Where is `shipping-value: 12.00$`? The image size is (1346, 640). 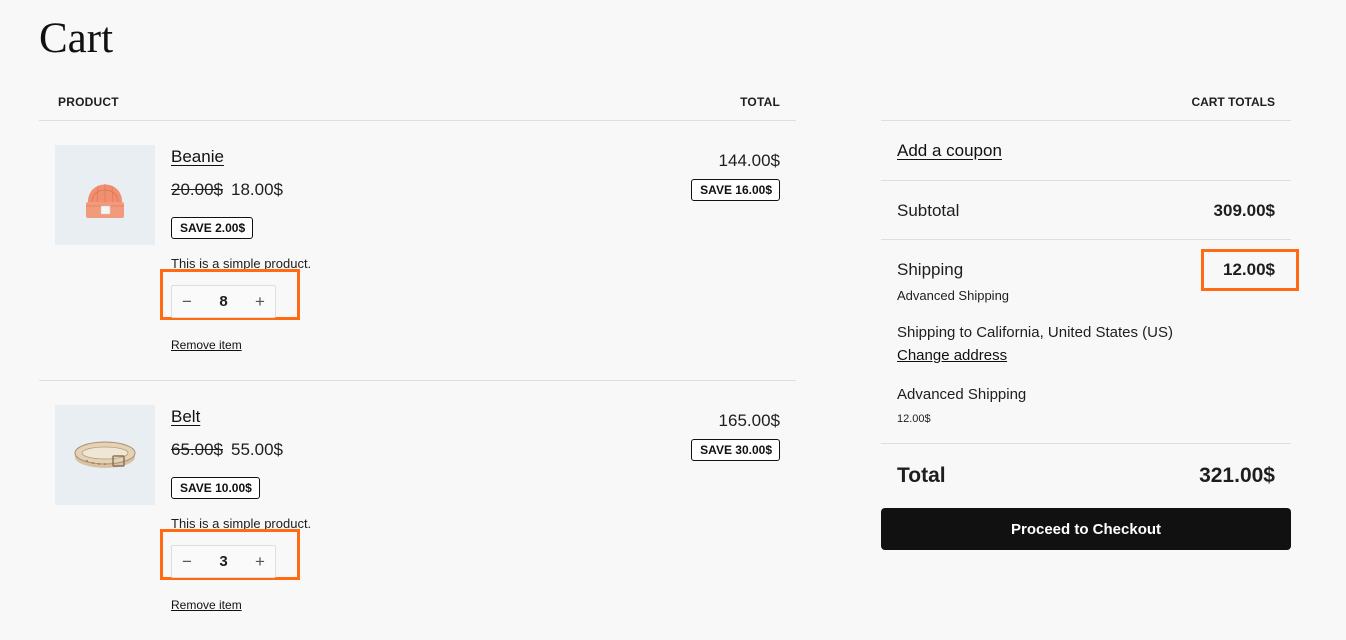
shipping-value: 12.00$ is located at coordinates (1249, 269).